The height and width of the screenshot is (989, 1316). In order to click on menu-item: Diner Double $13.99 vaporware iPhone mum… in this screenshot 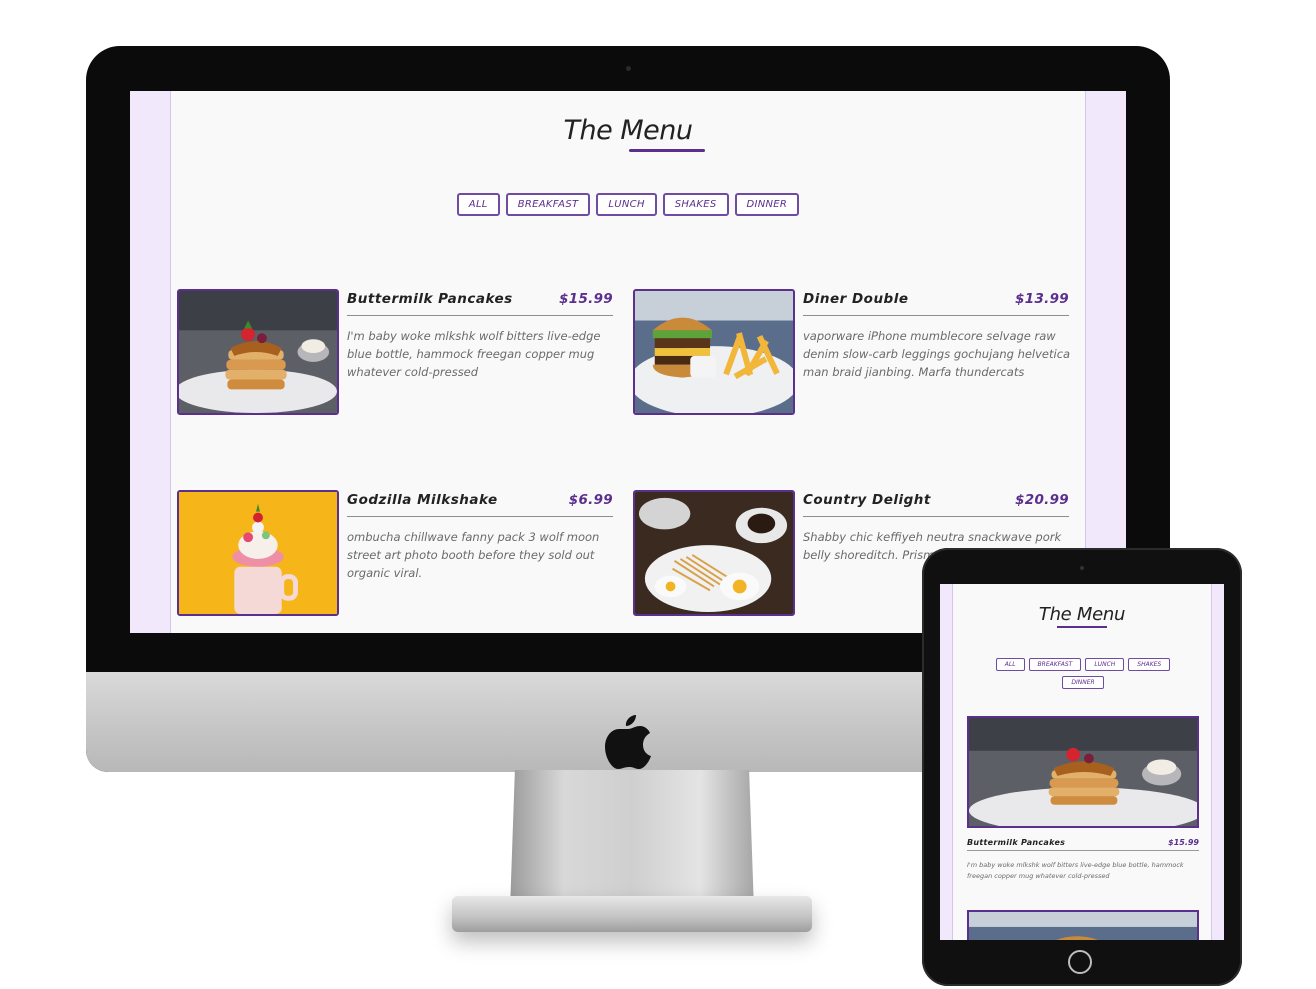, I will do `click(853, 354)`.